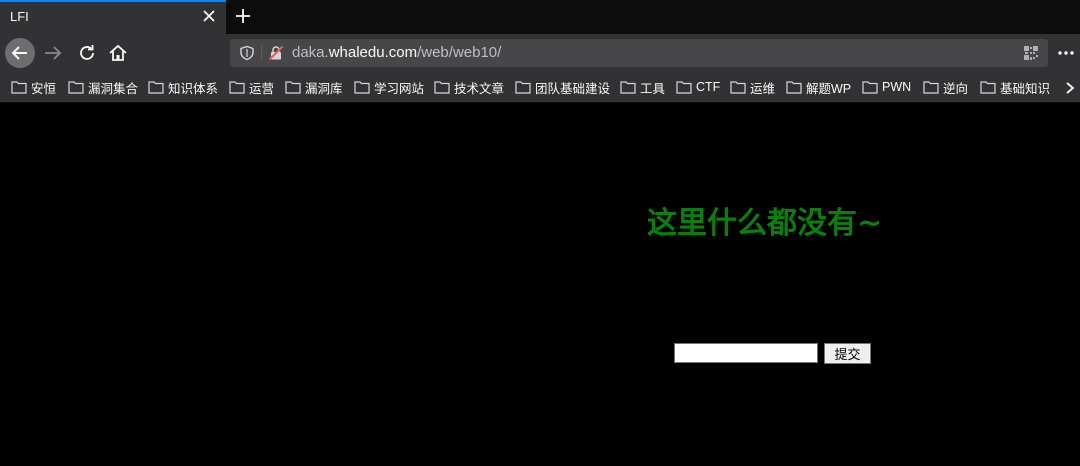 Image resolution: width=1080 pixels, height=466 pixels. Describe the element at coordinates (459, 52) in the screenshot. I see `url-path: /web/web10/` at that location.